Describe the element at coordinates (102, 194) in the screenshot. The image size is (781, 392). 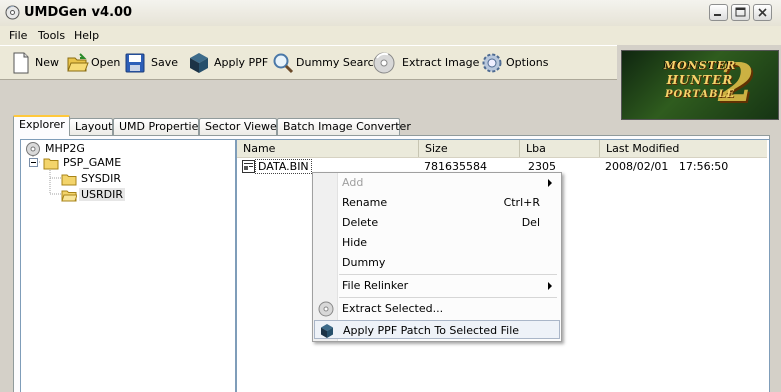
I see `tree-label-usrdir: USRDIR` at that location.